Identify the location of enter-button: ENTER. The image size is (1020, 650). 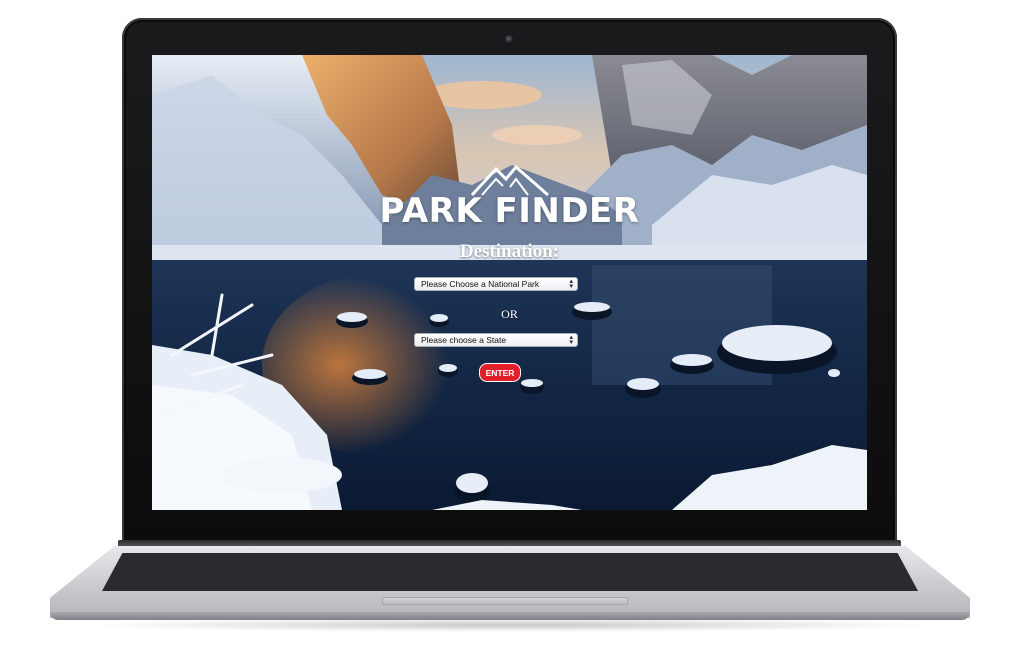
(500, 372).